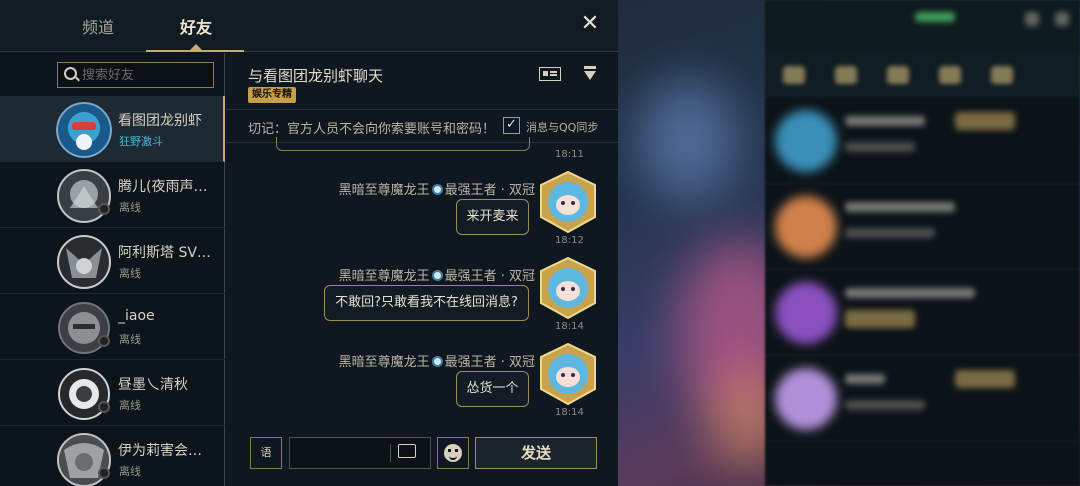 This screenshot has height=486, width=1080. Describe the element at coordinates (146, 75) in the screenshot. I see `search-input` at that location.